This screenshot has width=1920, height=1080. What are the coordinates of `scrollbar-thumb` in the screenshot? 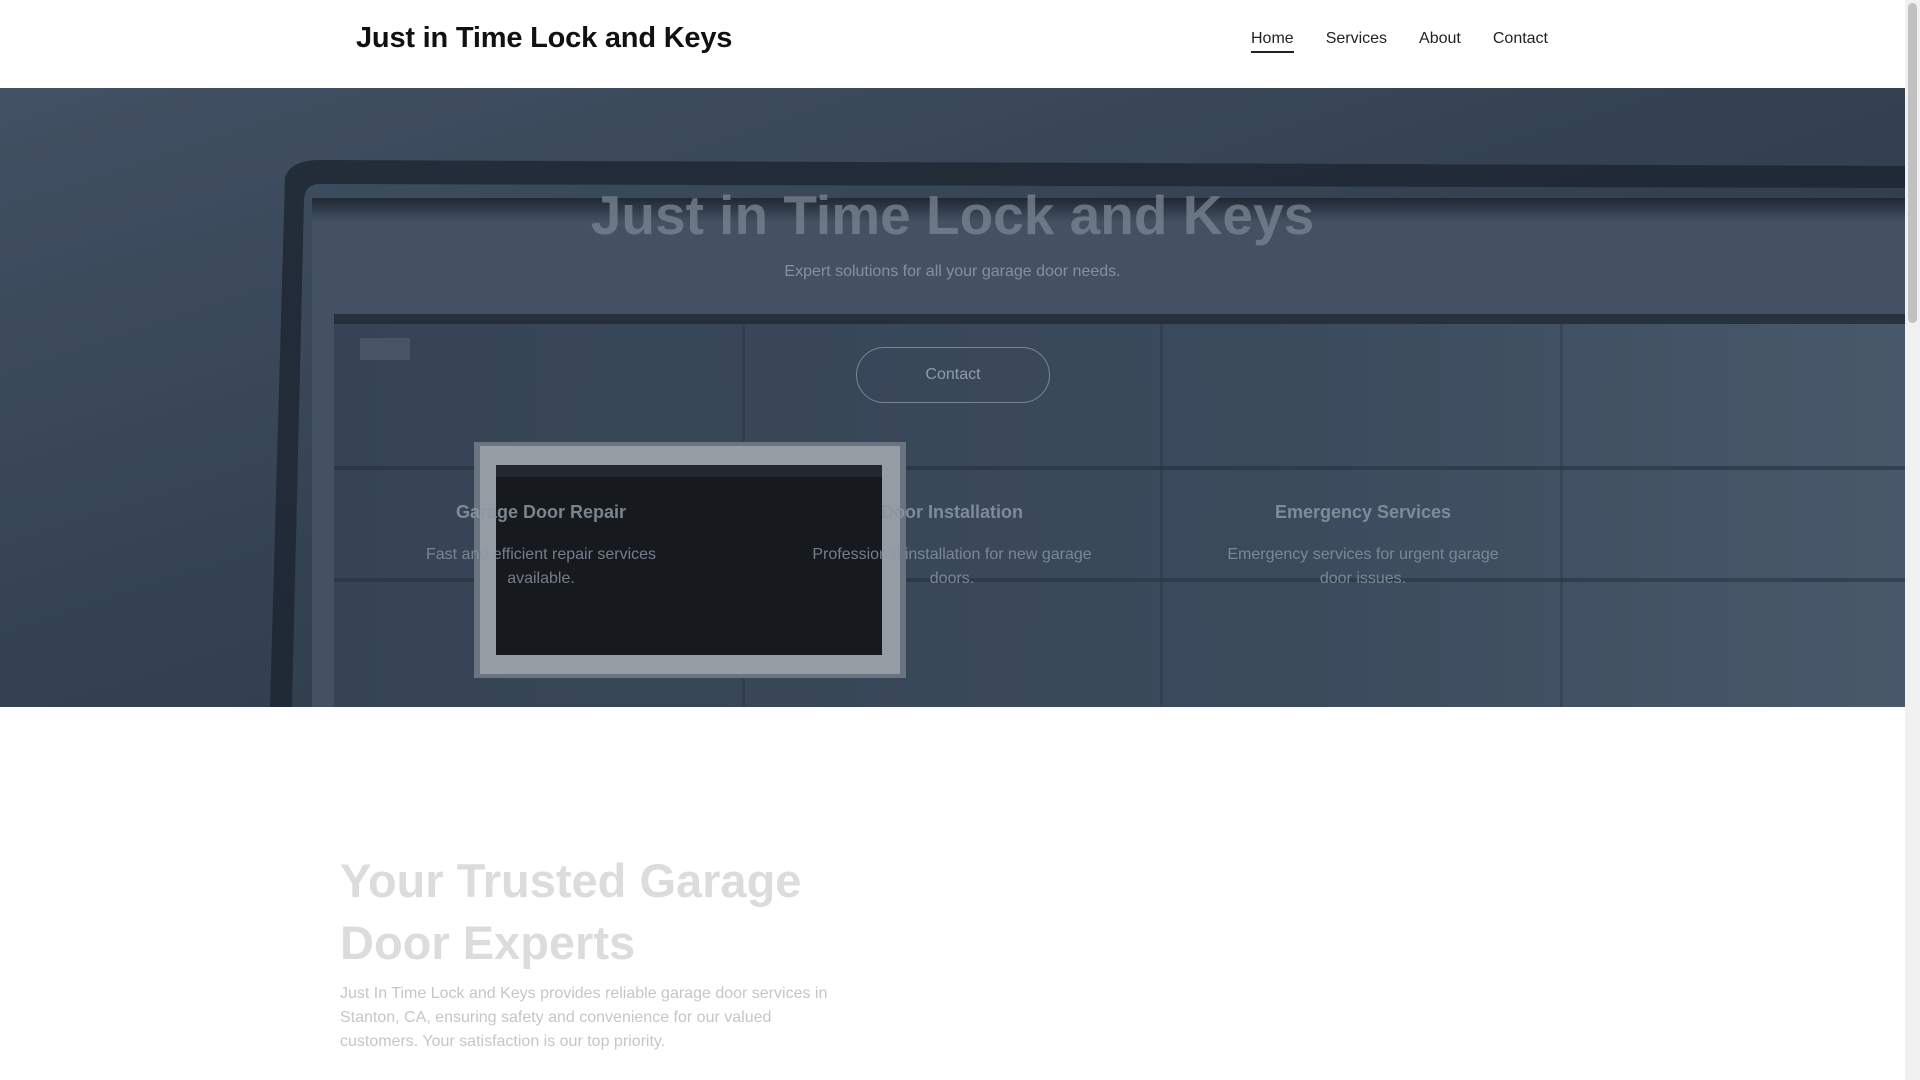 It's located at (1912, 163).